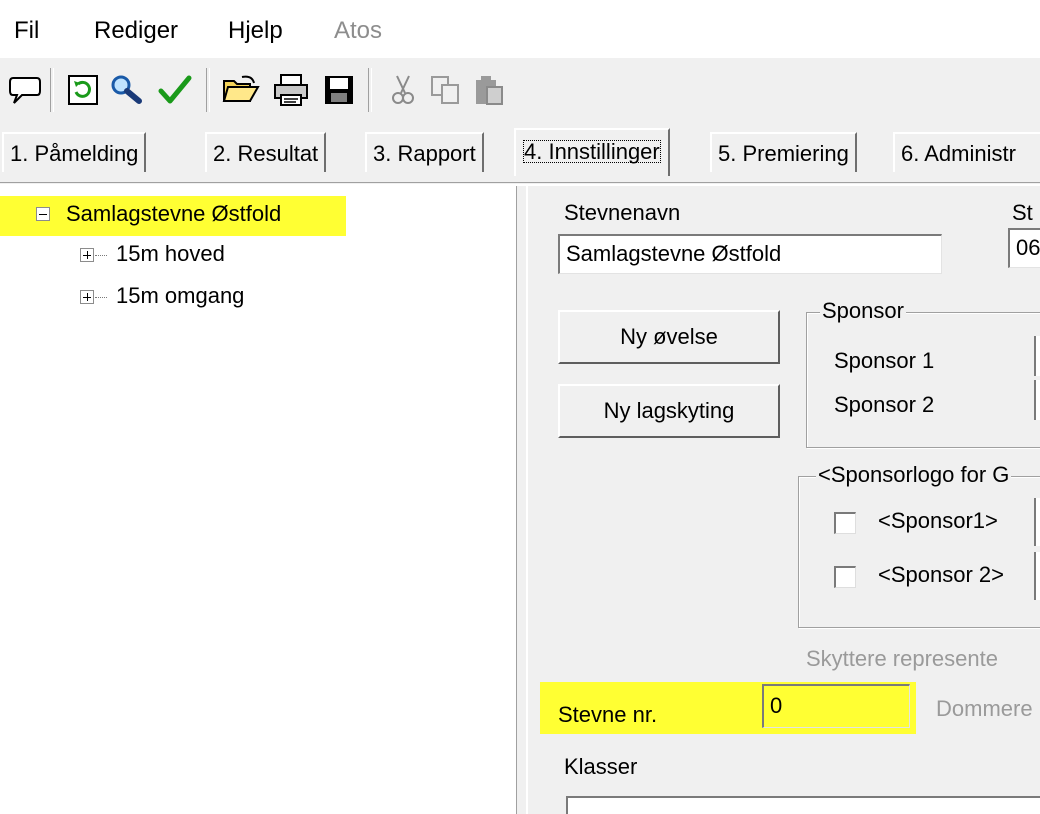 The width and height of the screenshot is (1040, 814). Describe the element at coordinates (520, 29) in the screenshot. I see `menu-bar: Fil Rediger Hjelp Atos` at that location.